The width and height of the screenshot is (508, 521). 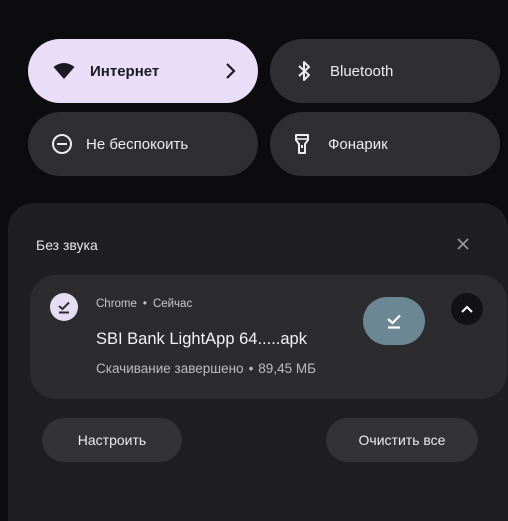 I want to click on flashlight-tile: Фонарик, so click(x=385, y=144).